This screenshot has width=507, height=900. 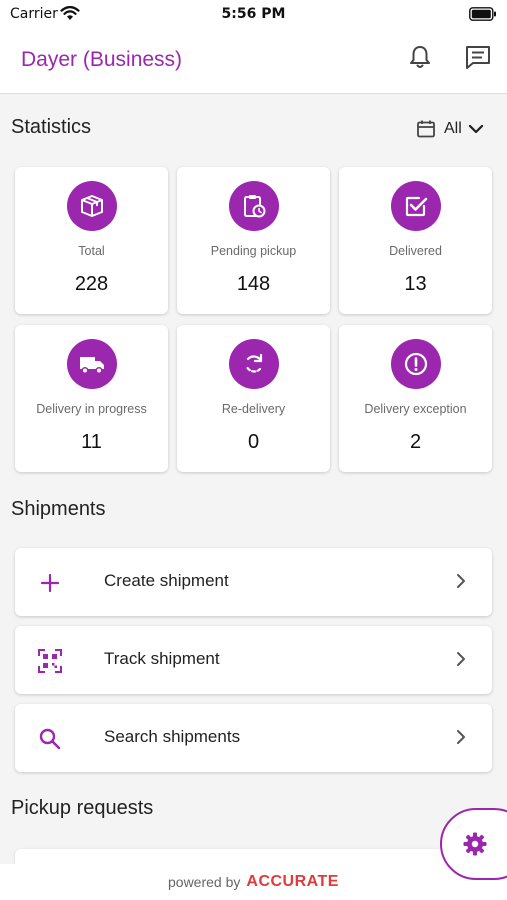 I want to click on plus-icon, so click(x=50, y=583).